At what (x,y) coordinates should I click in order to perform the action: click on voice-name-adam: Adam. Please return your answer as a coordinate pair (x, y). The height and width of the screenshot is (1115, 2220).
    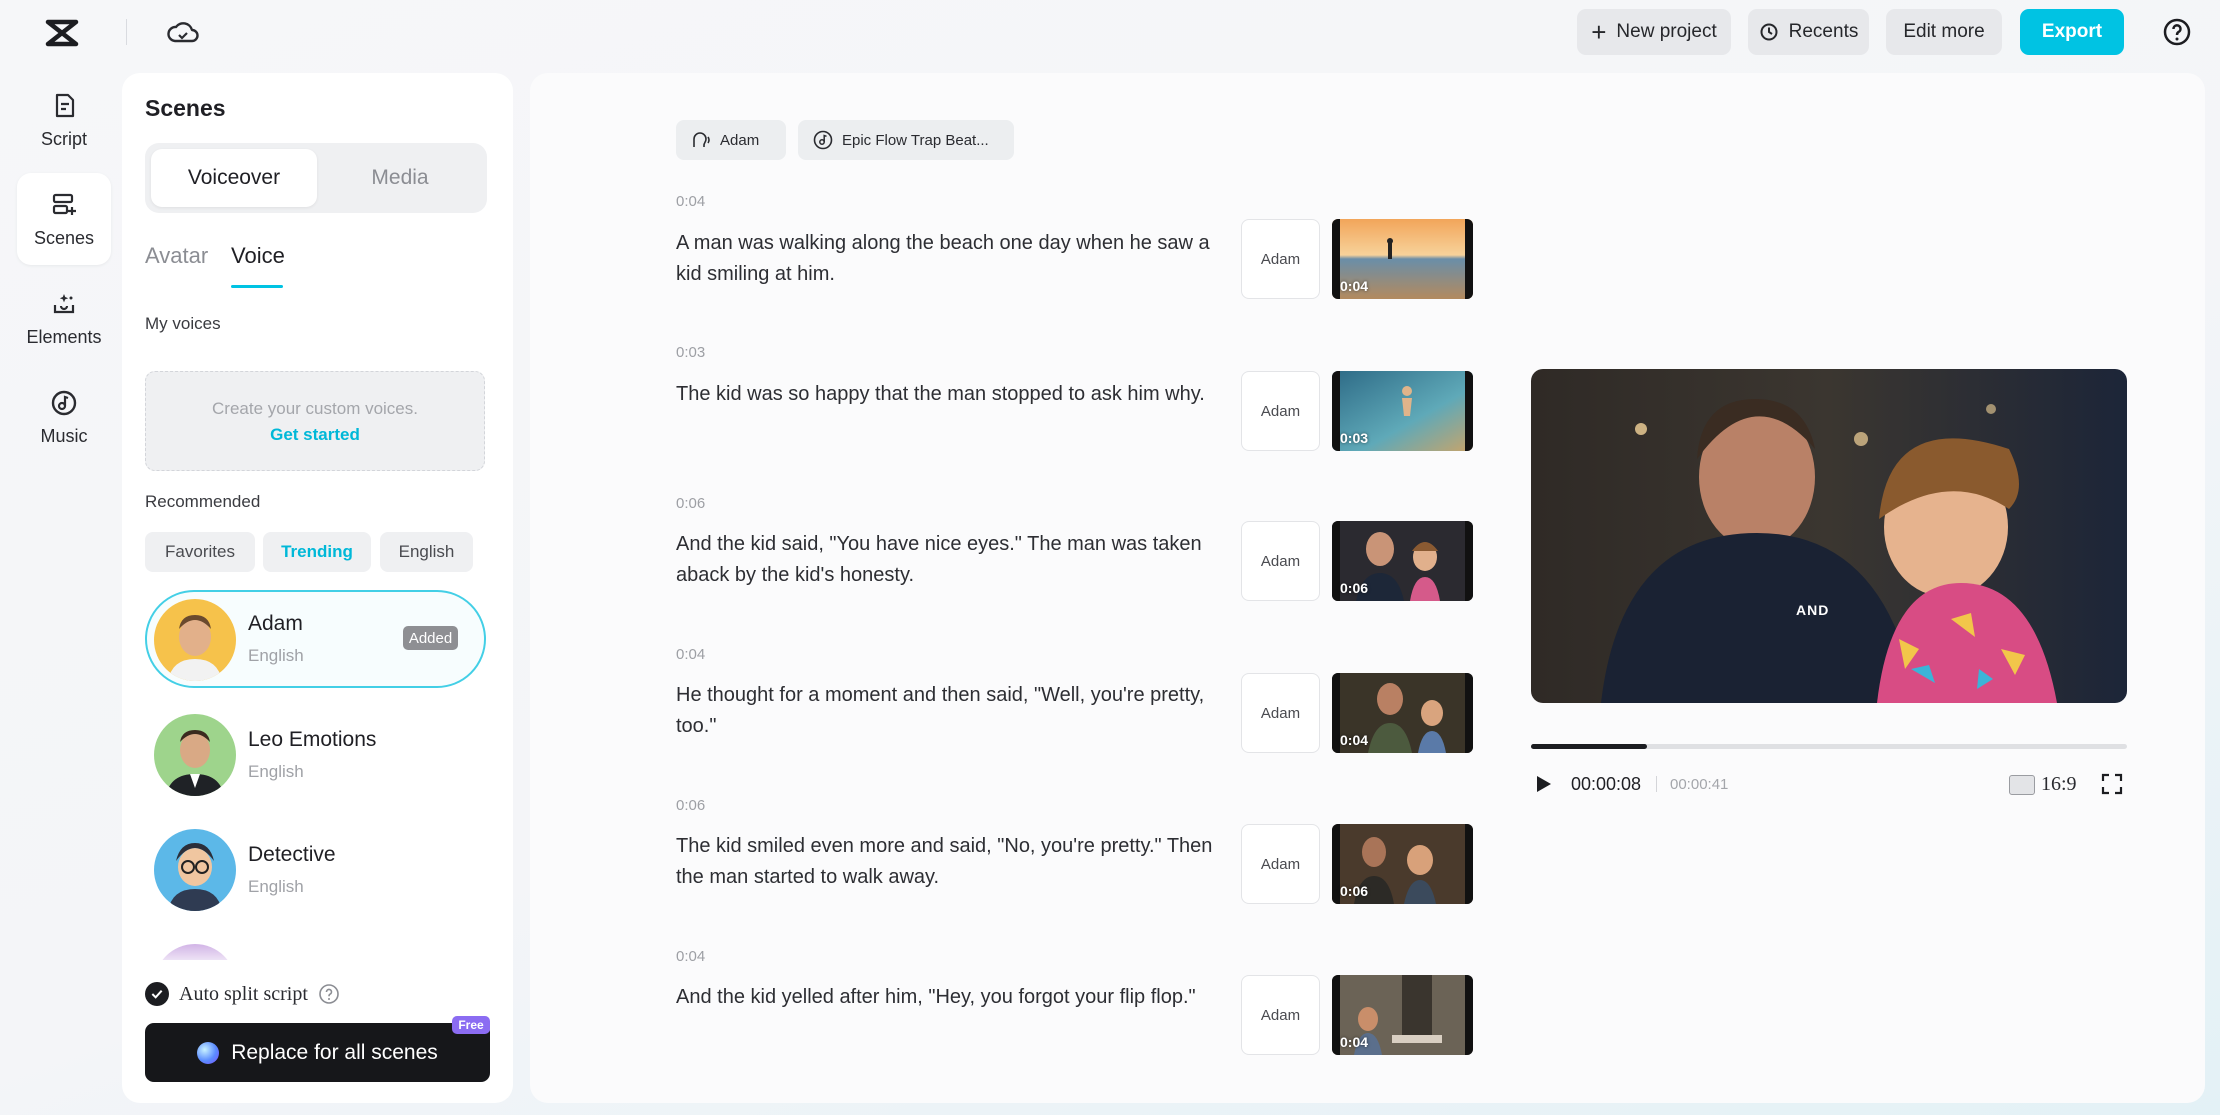
    Looking at the image, I should click on (275, 624).